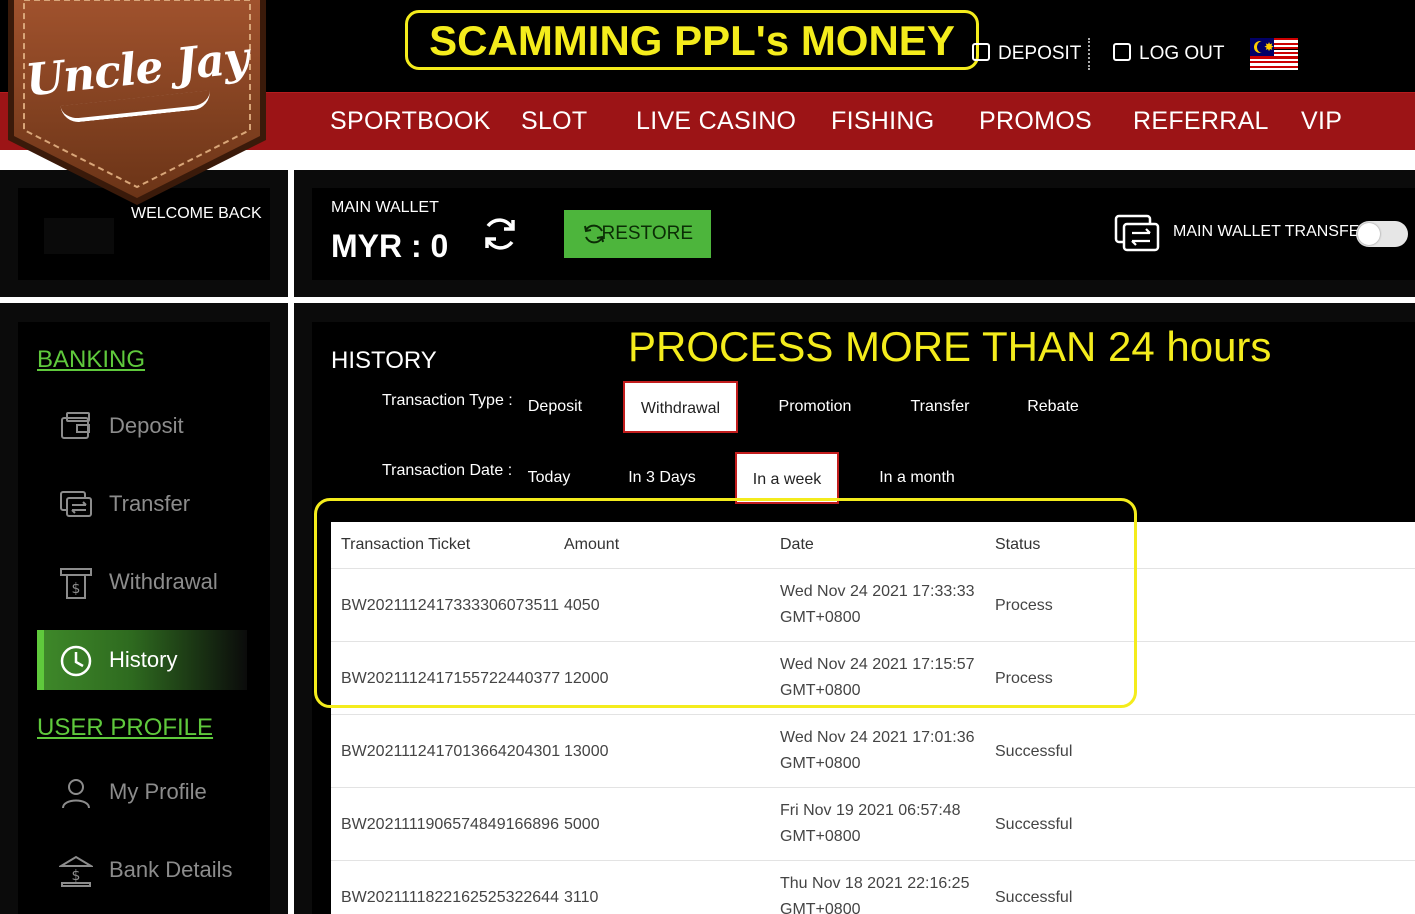  I want to click on logout-link-label: LOG OUT, so click(1182, 53).